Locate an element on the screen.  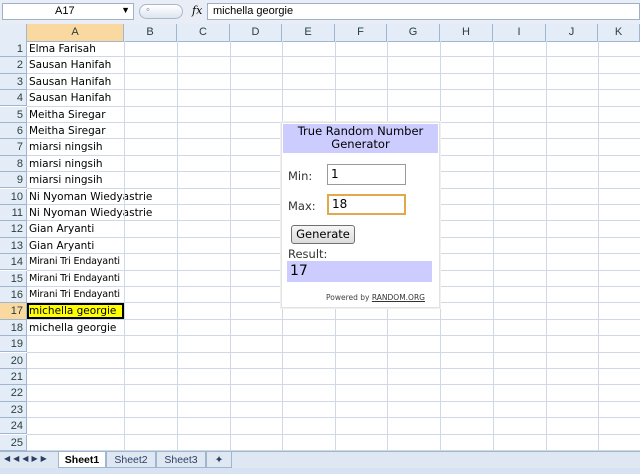
cell-a17: michella georgie is located at coordinates (72, 311).